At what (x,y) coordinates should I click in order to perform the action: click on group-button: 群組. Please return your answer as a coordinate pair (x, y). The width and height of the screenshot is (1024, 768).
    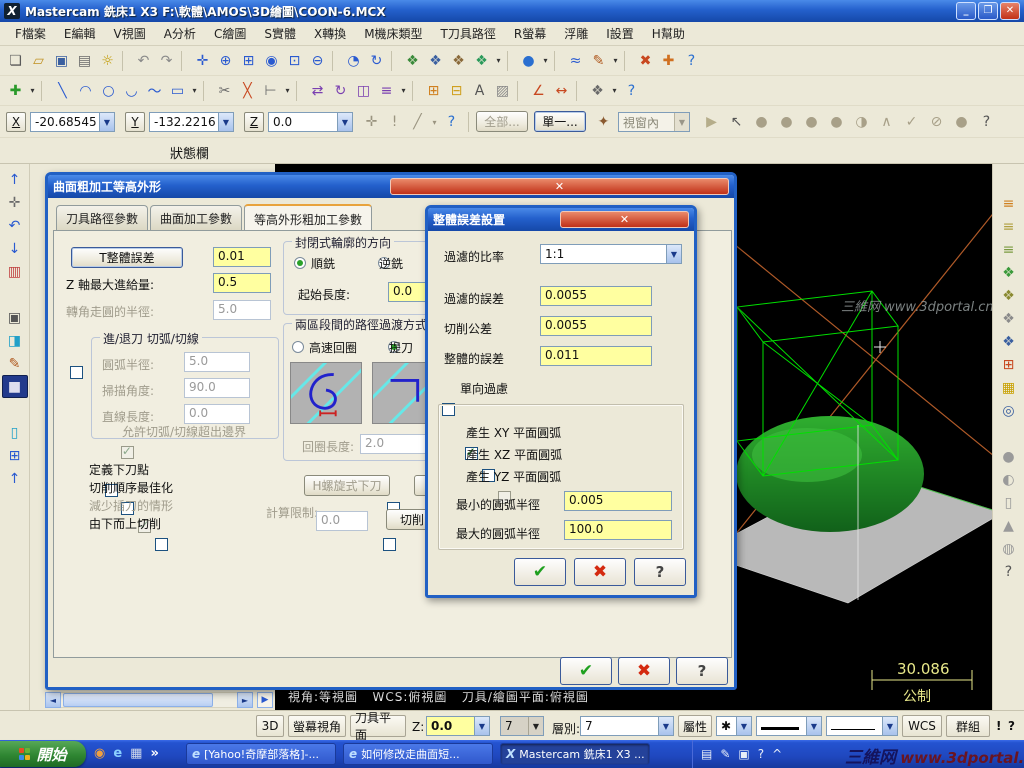
    Looking at the image, I should click on (968, 726).